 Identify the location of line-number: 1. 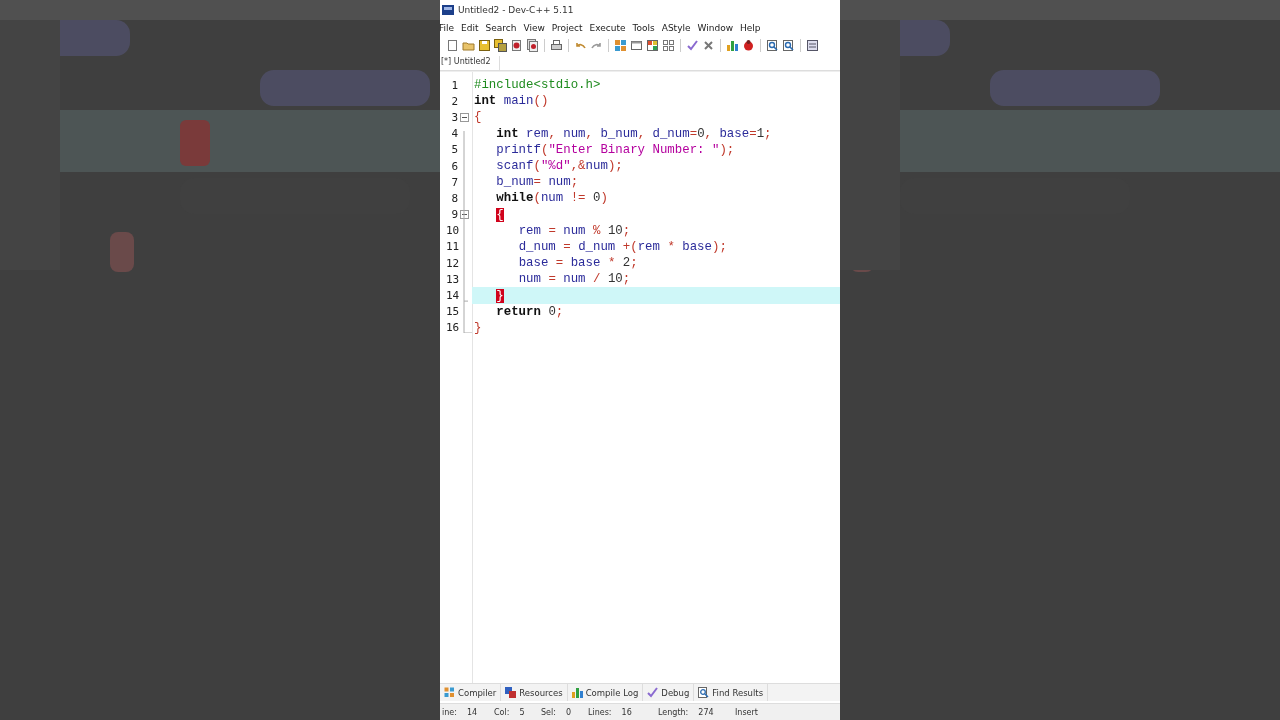
(454, 85).